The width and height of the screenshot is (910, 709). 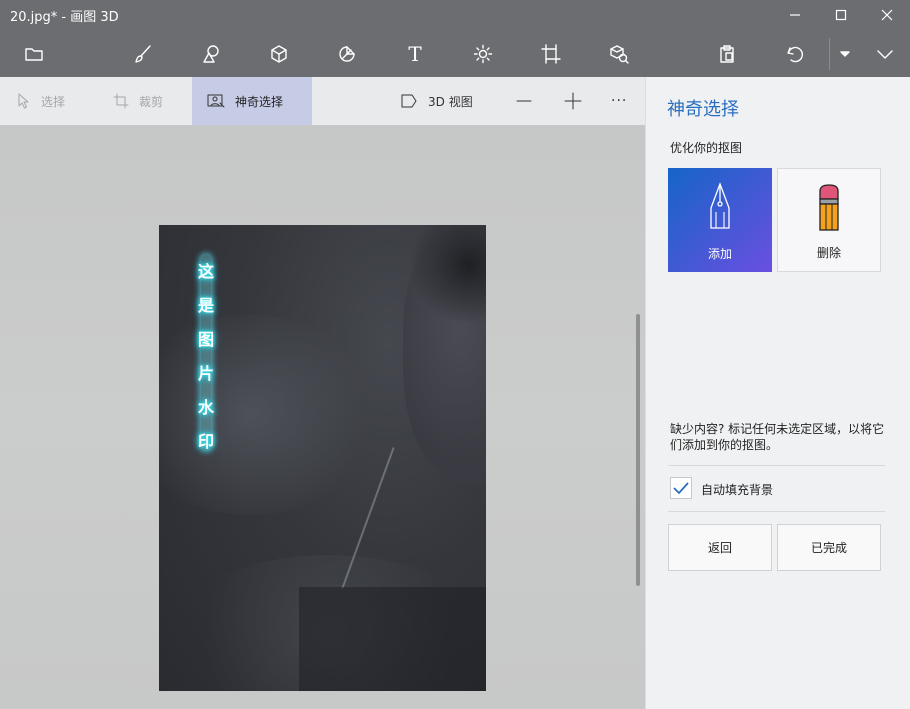 I want to click on crop-button: 裁剪, so click(x=138, y=101).